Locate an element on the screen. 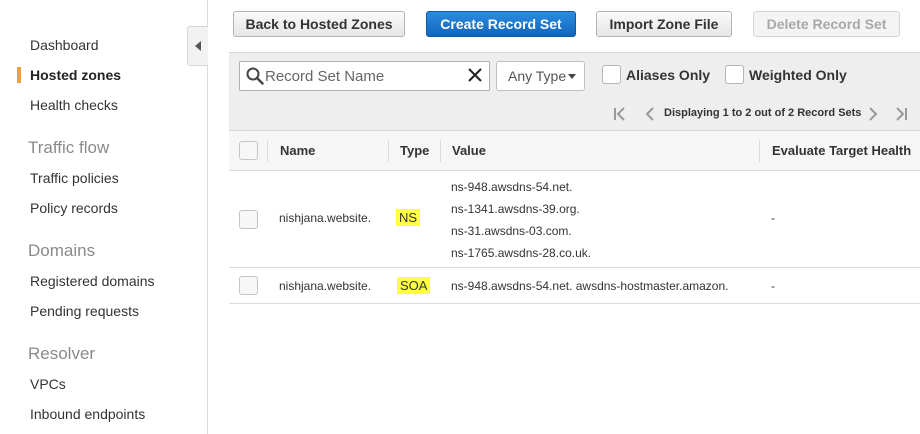 The width and height of the screenshot is (920, 434). aliases-only-checkbox: Aliases Only is located at coordinates (656, 74).